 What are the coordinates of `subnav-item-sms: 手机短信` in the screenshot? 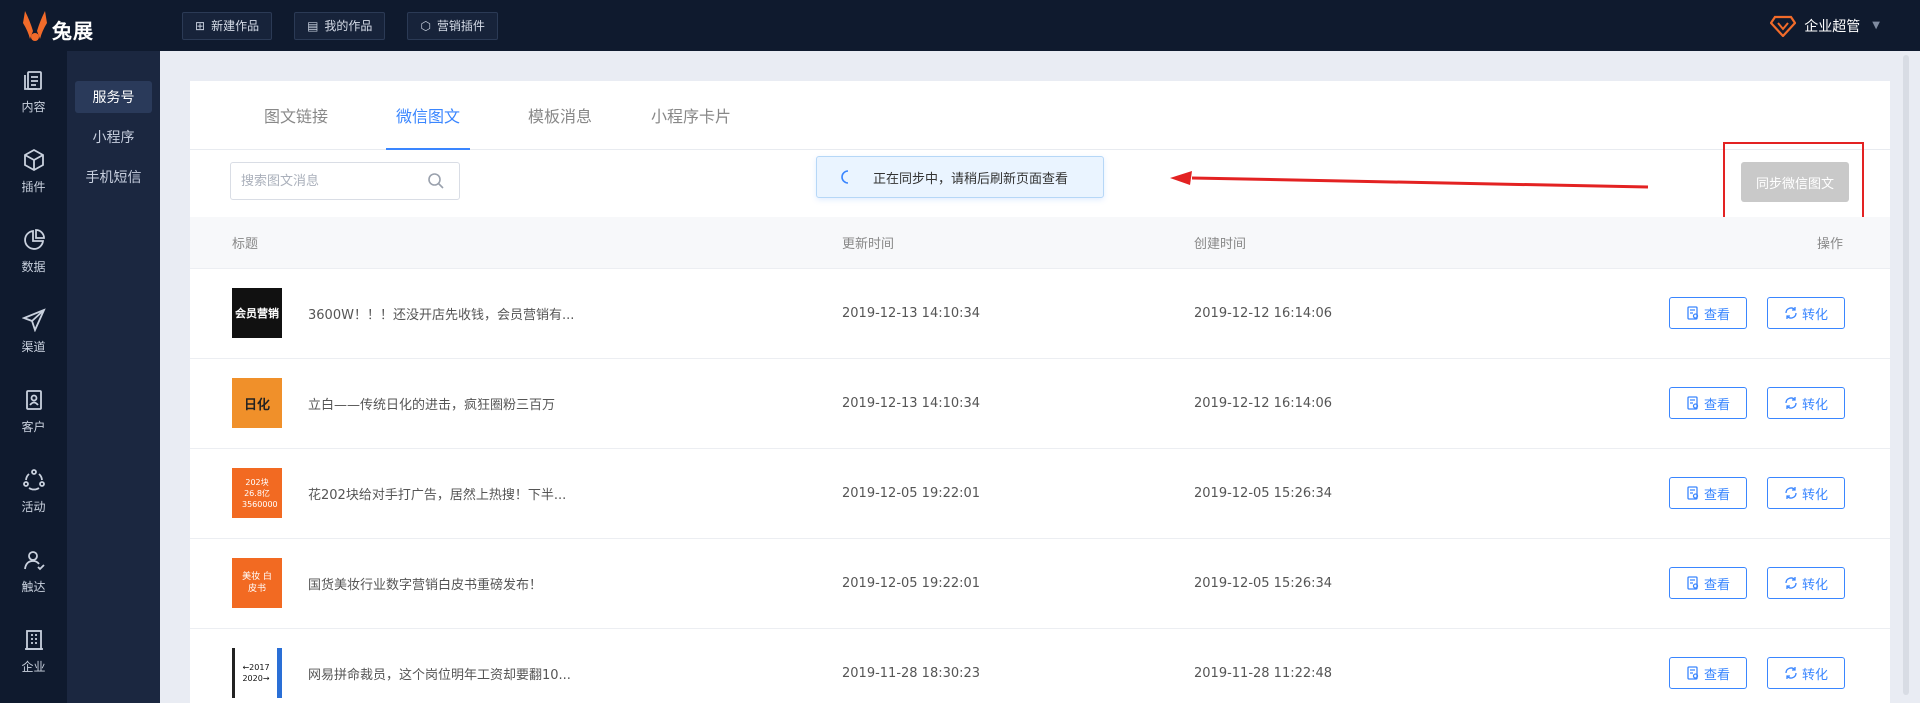 It's located at (113, 177).